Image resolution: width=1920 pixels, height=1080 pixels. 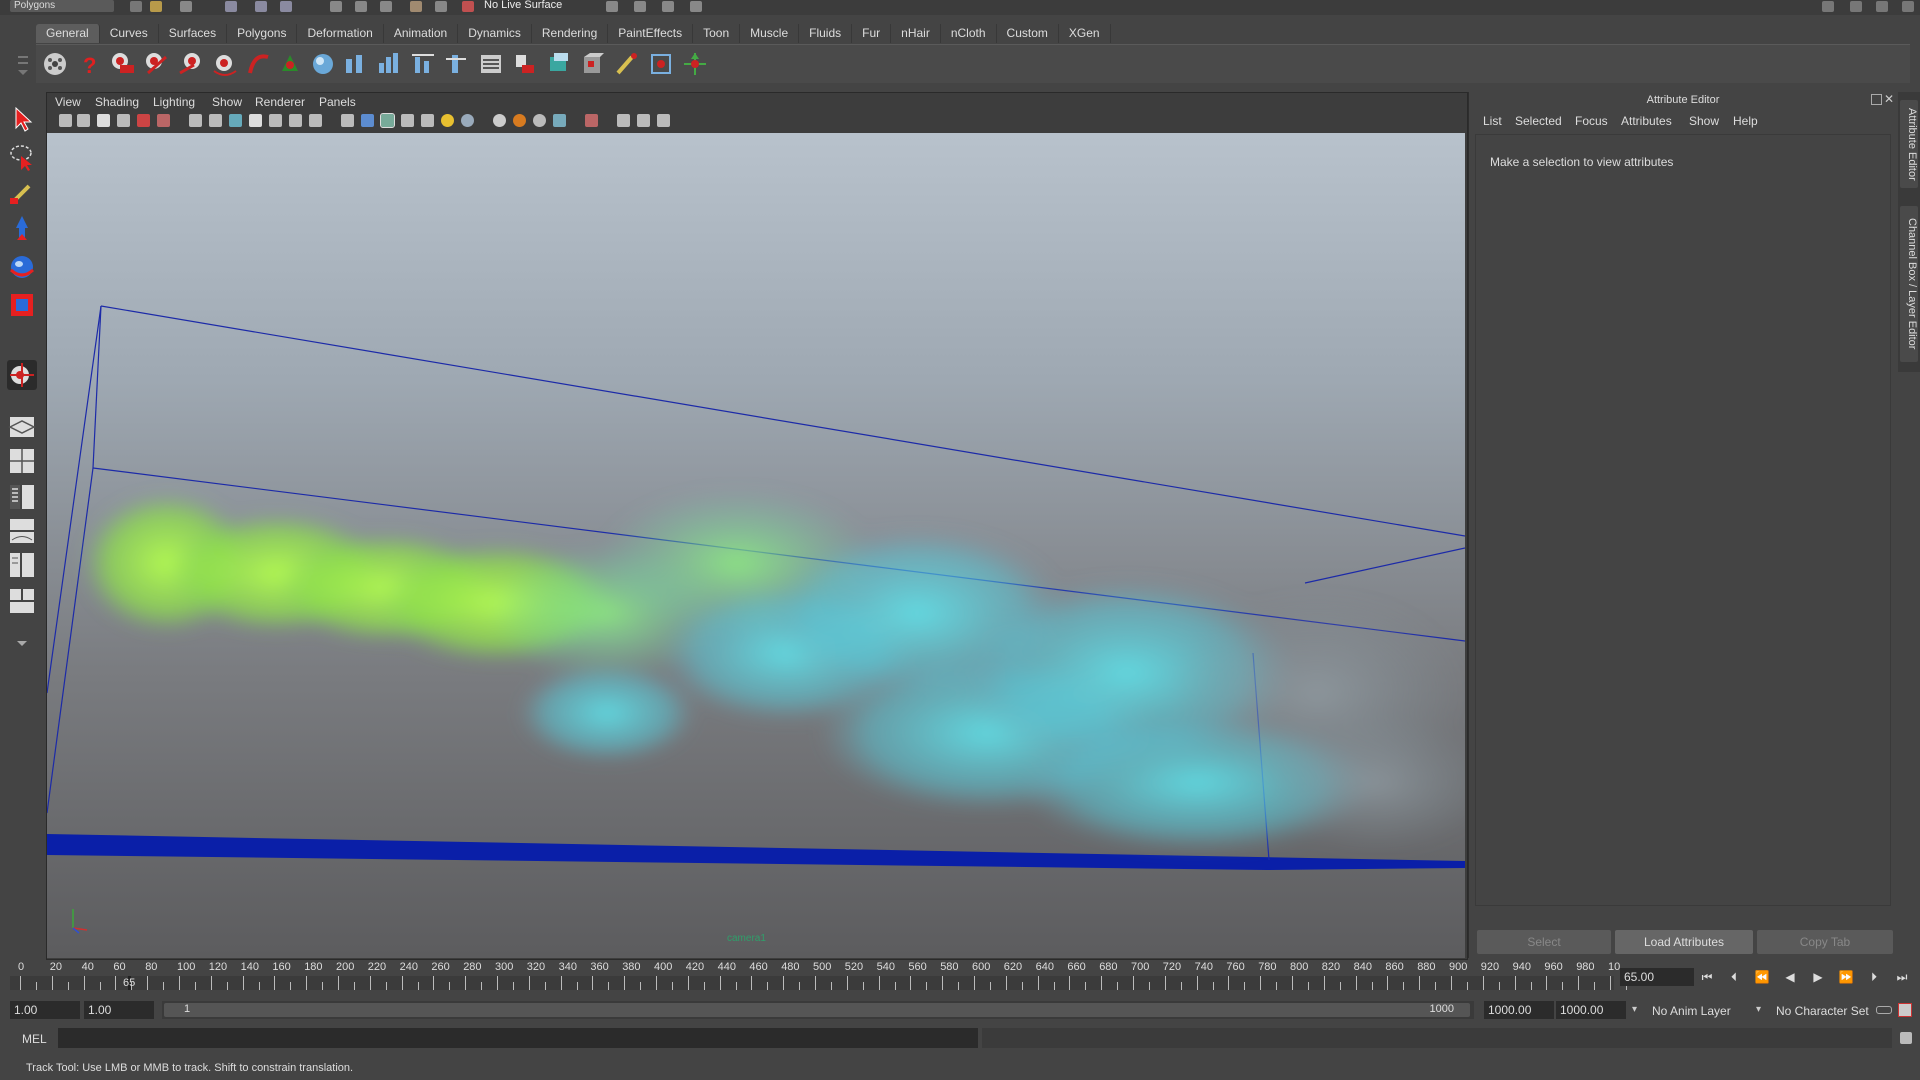 I want to click on skin-weights-icon, so click(x=457, y=64).